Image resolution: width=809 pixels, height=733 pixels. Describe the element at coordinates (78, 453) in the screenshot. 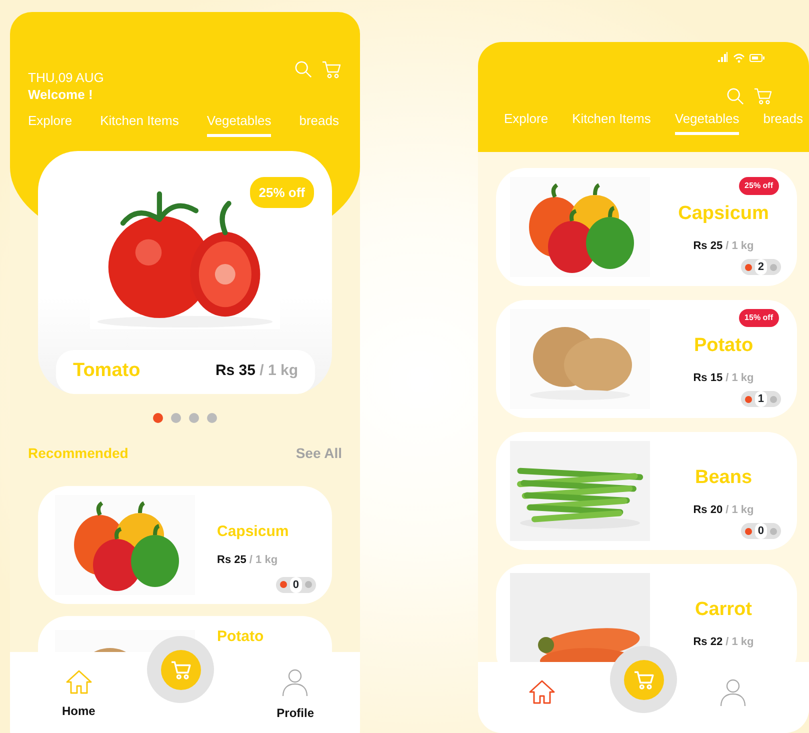

I see `section-title: Recommended` at that location.